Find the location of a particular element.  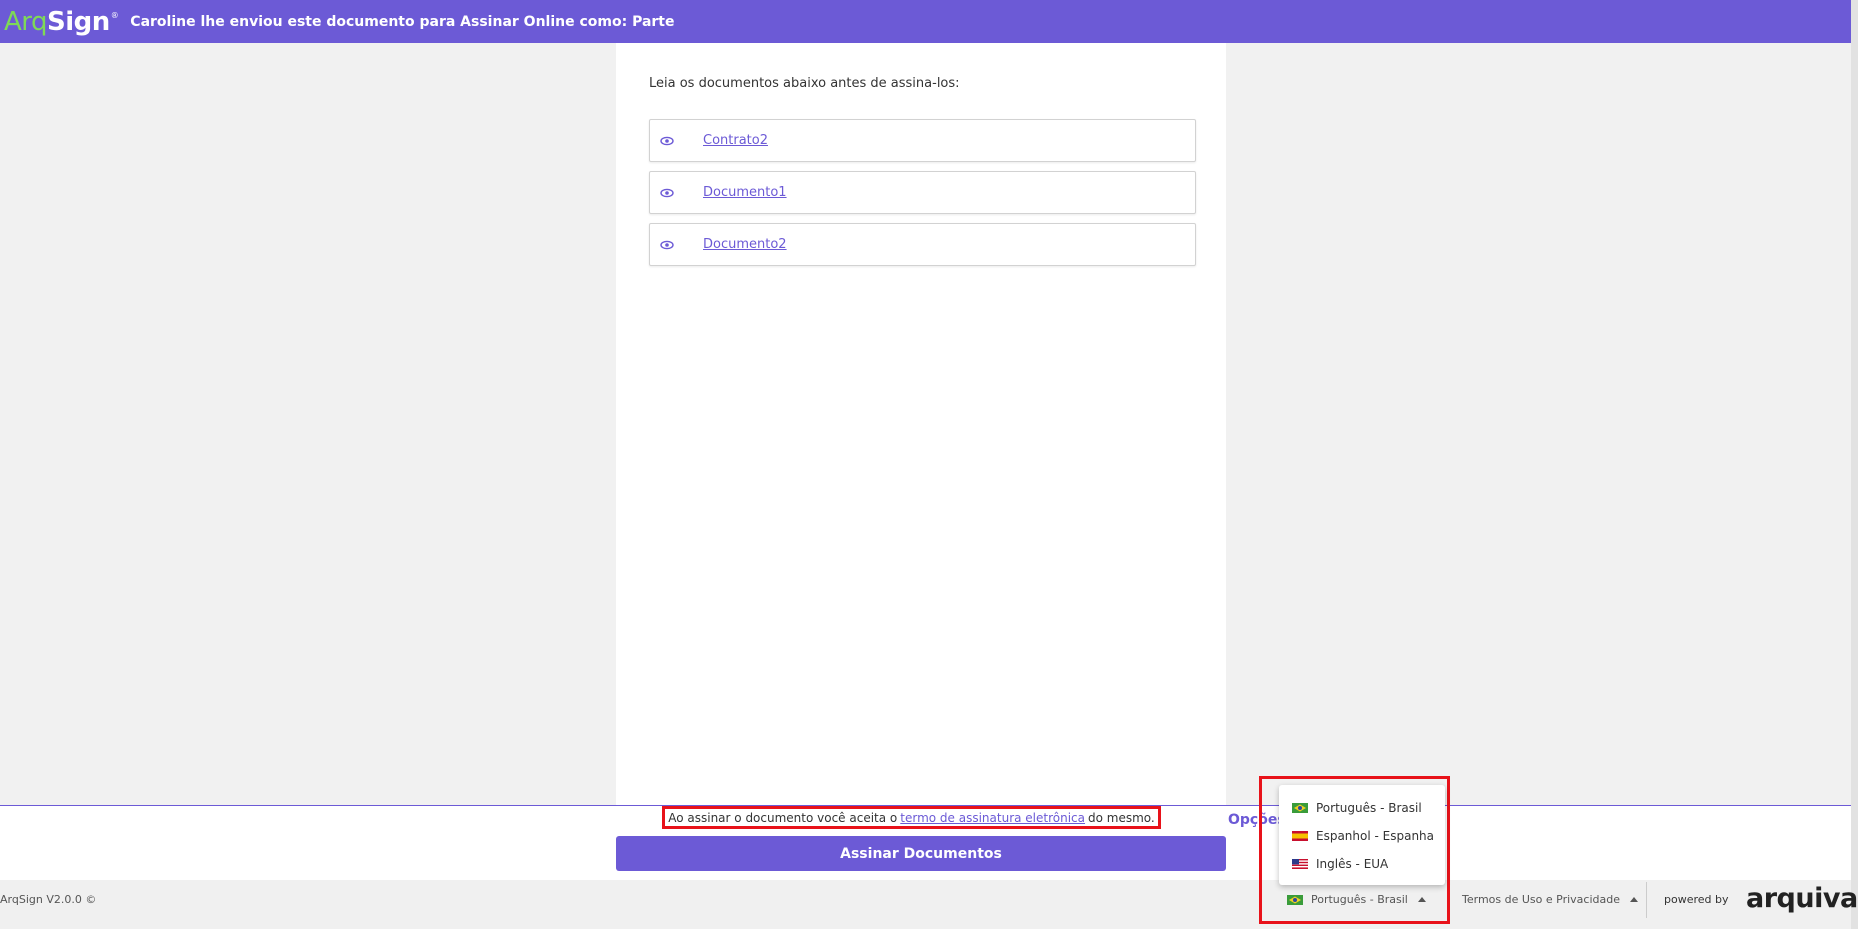

spain-flag-icon is located at coordinates (1300, 836).